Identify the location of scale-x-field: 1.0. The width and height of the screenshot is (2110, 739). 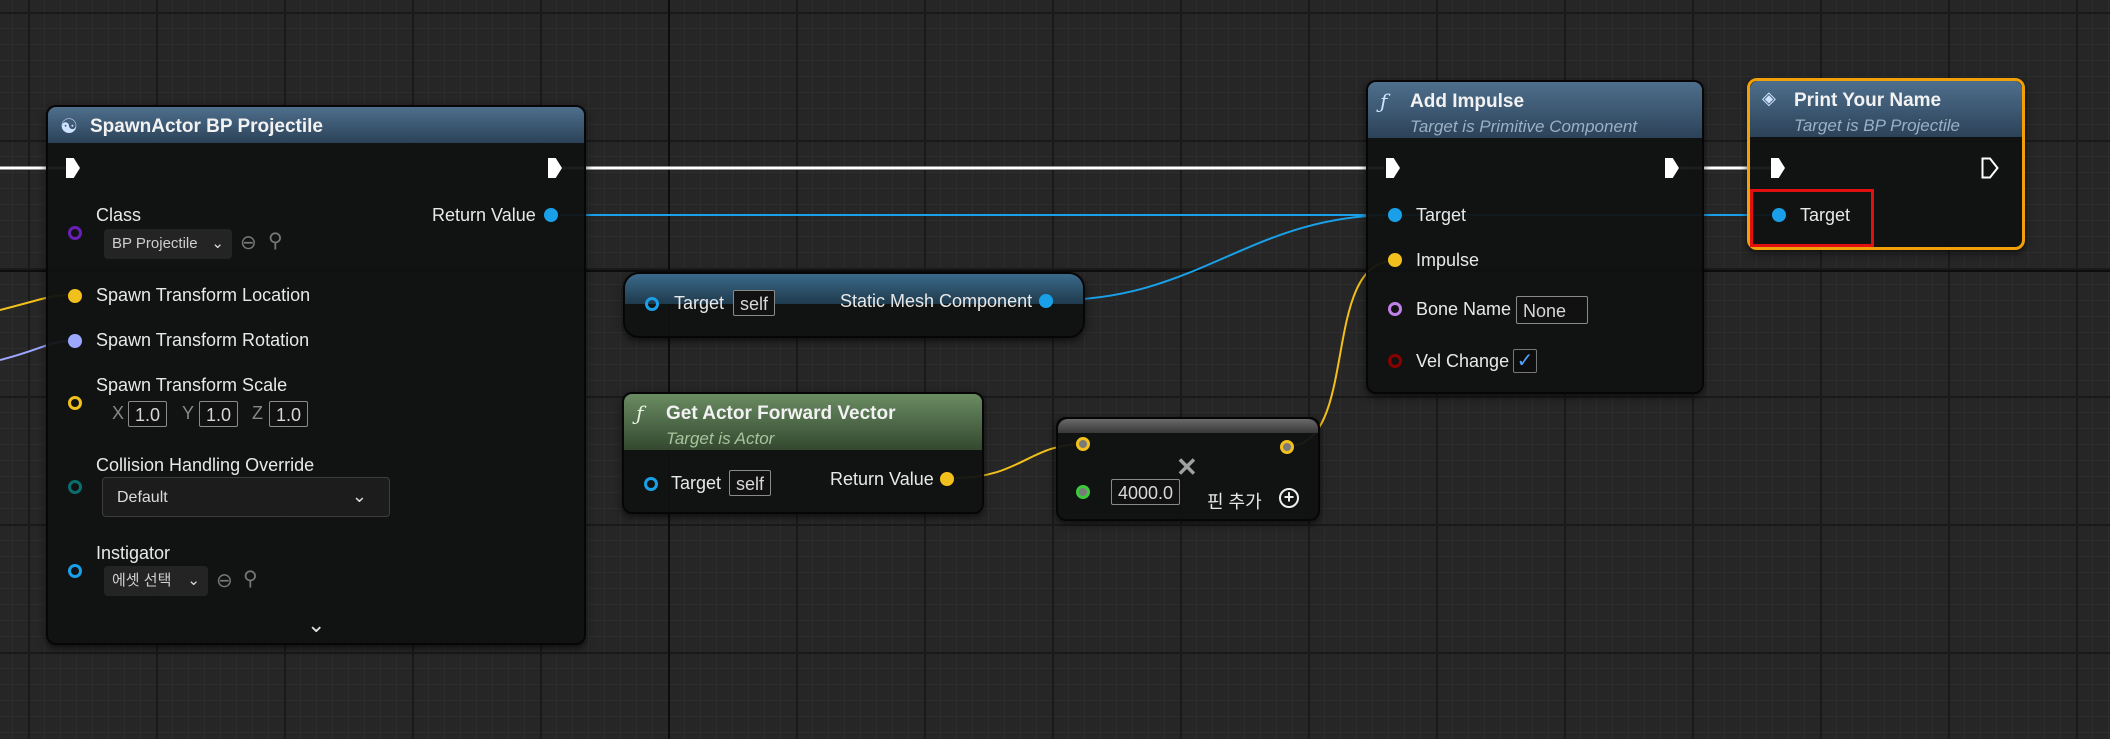
(148, 414).